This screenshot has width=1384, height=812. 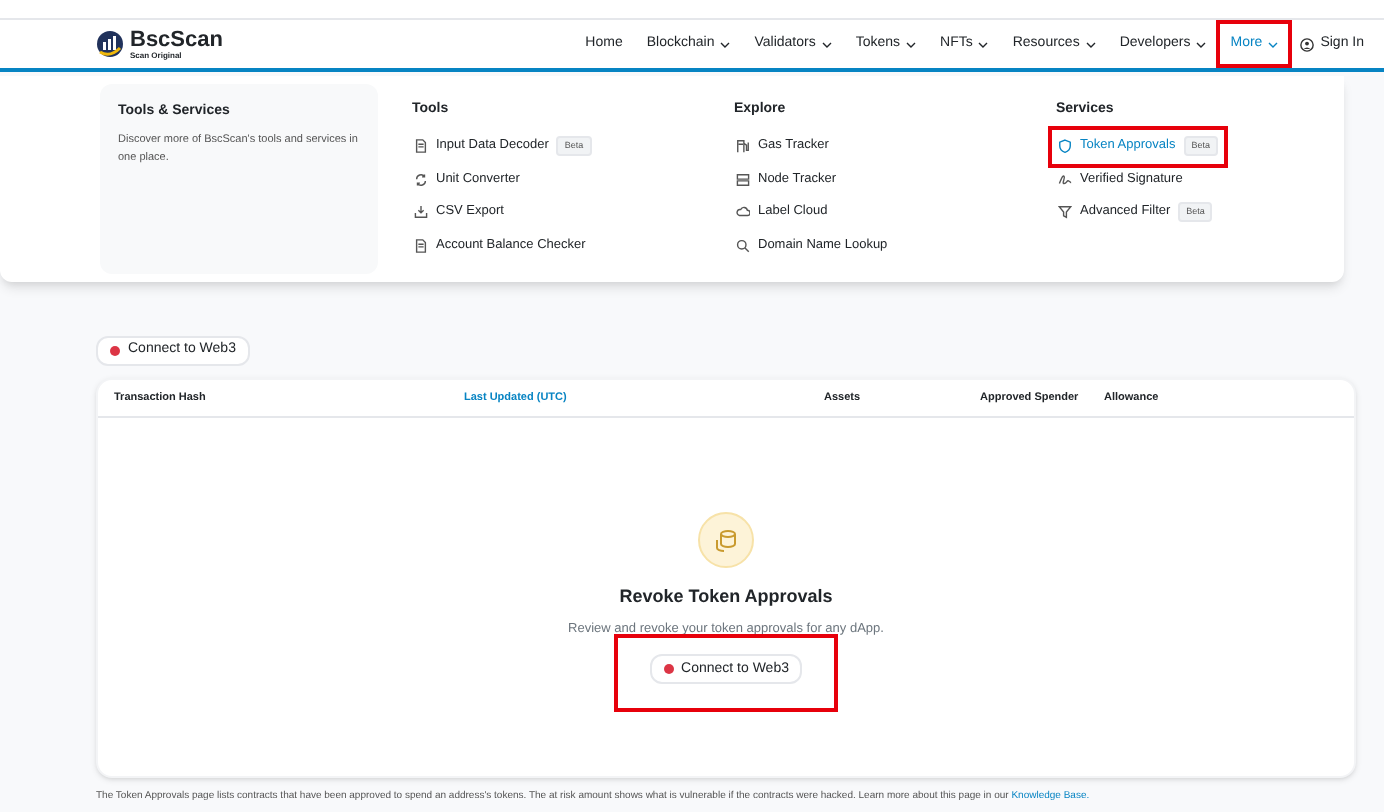 I want to click on refresh-icon, so click(x=421, y=179).